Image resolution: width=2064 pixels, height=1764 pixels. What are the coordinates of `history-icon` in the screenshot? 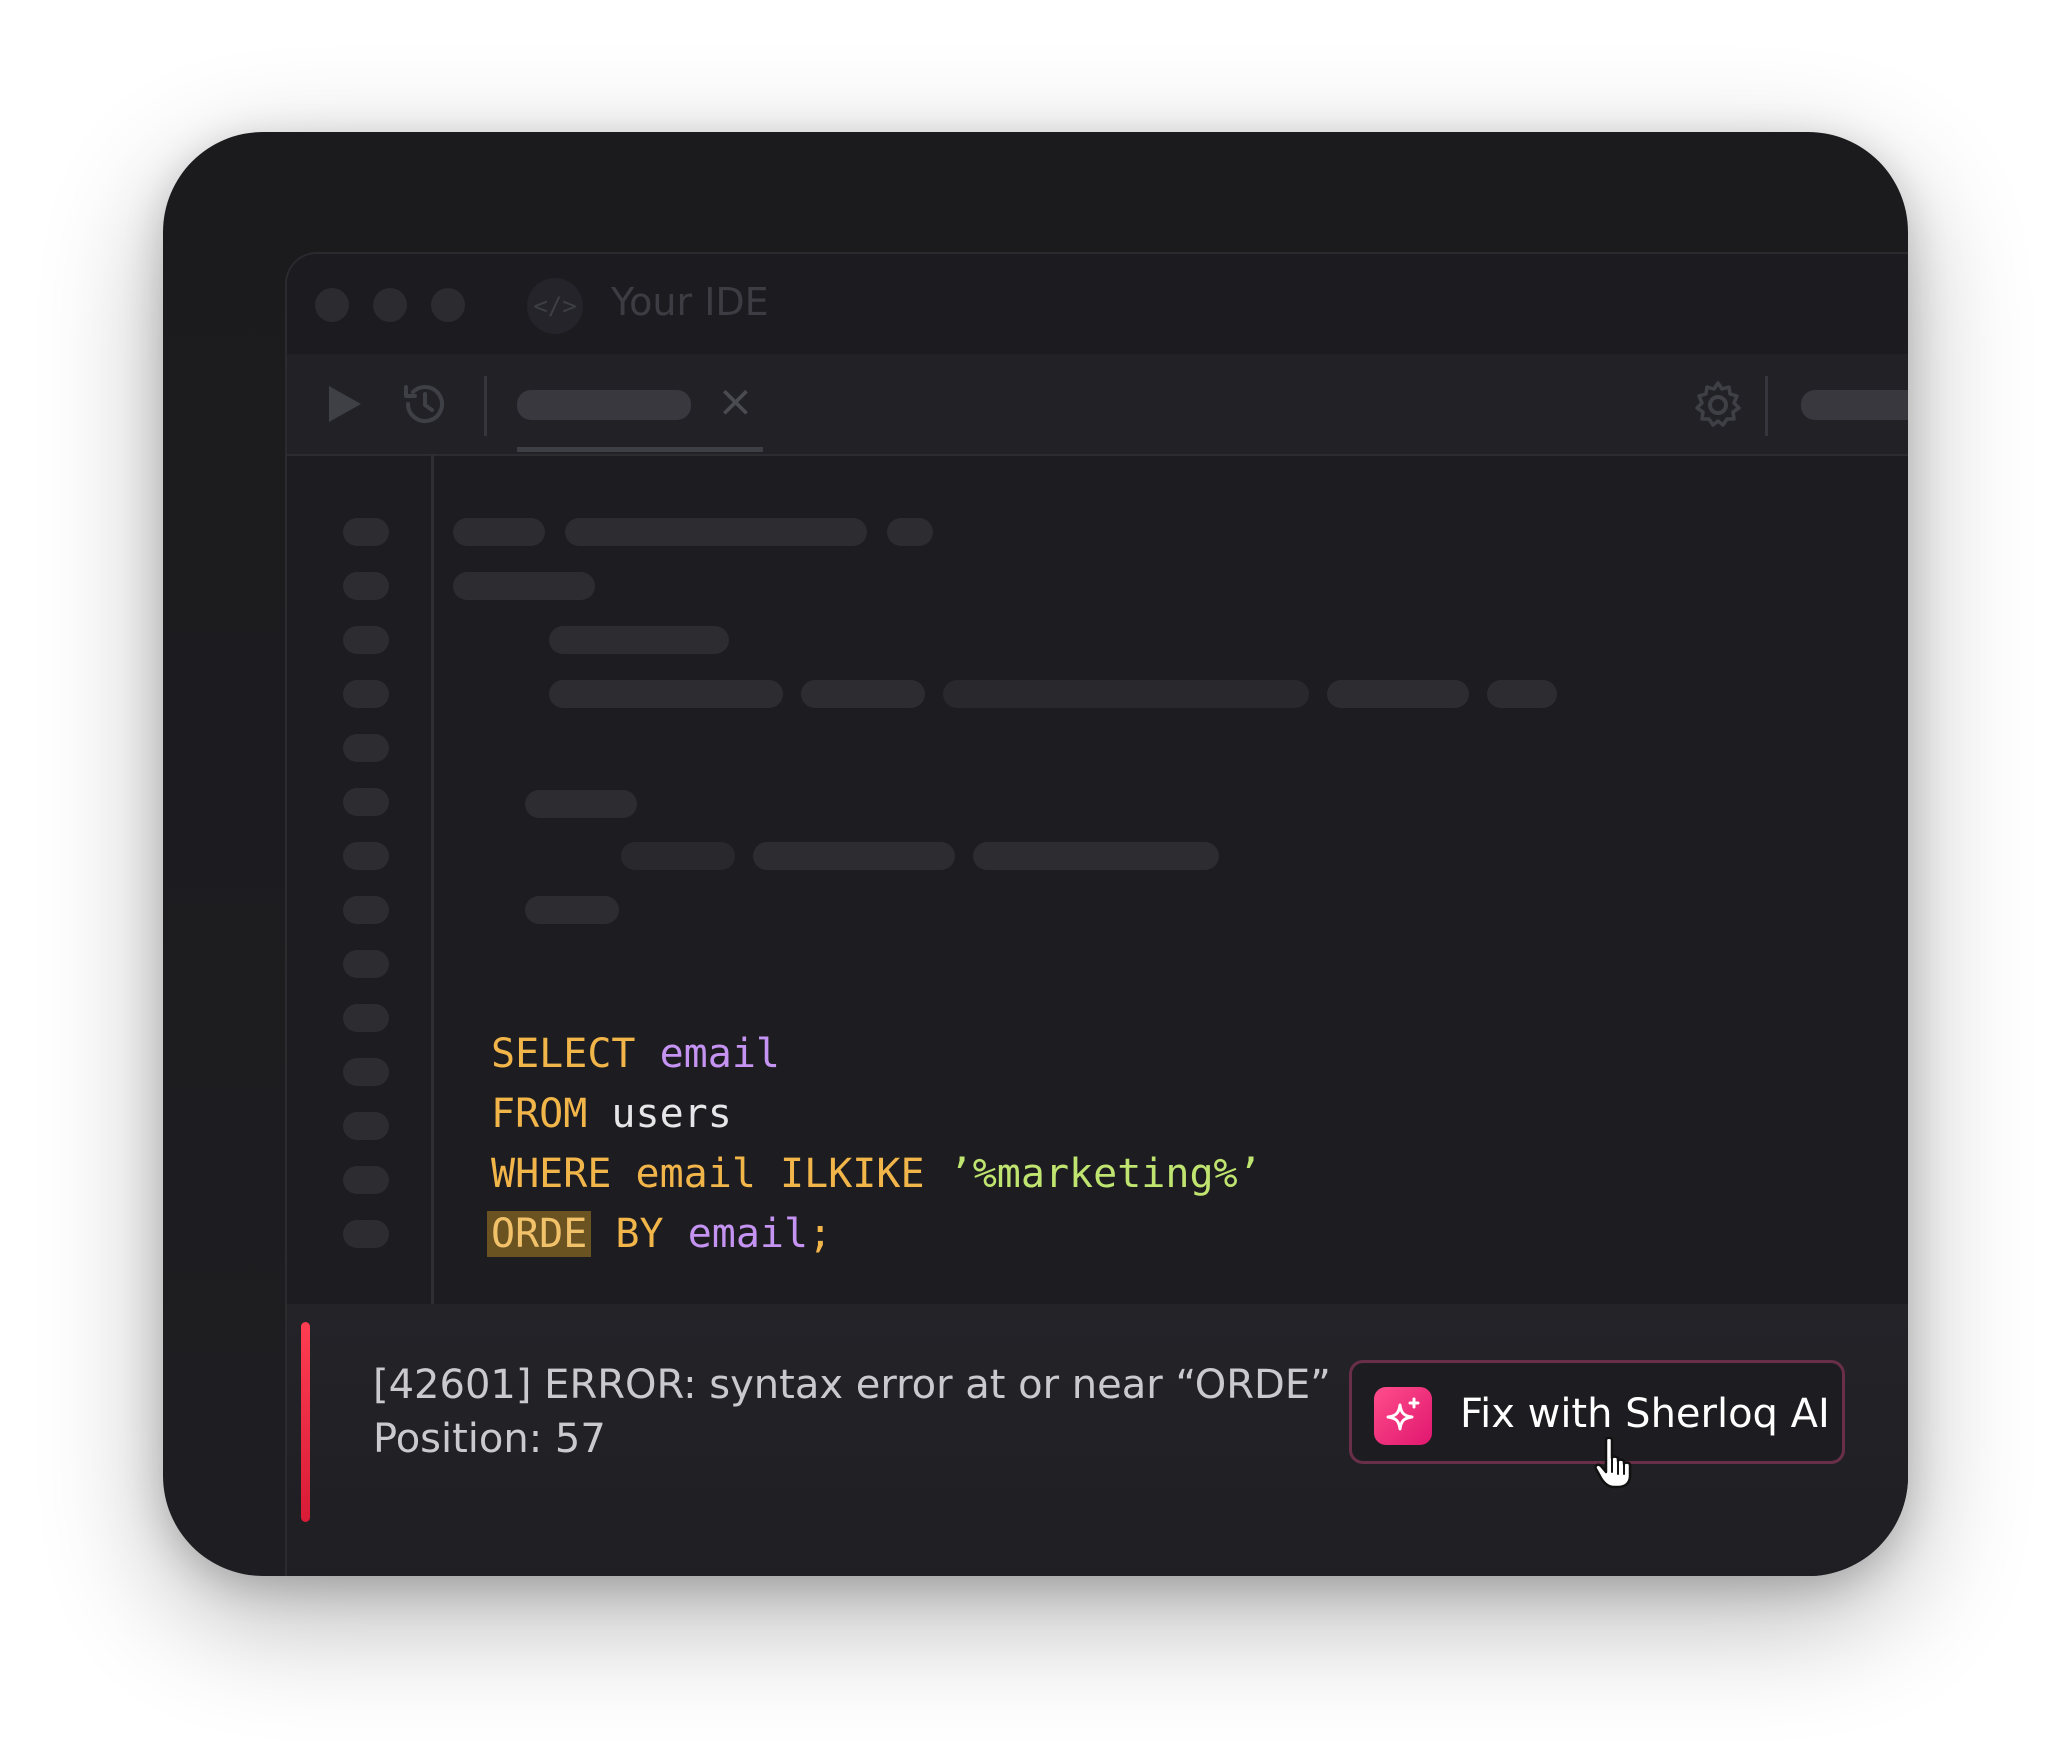 It's located at (424, 404).